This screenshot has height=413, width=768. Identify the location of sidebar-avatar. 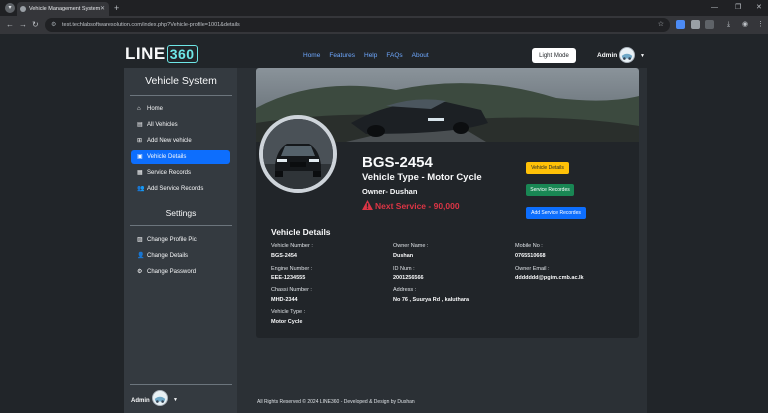
(160, 398).